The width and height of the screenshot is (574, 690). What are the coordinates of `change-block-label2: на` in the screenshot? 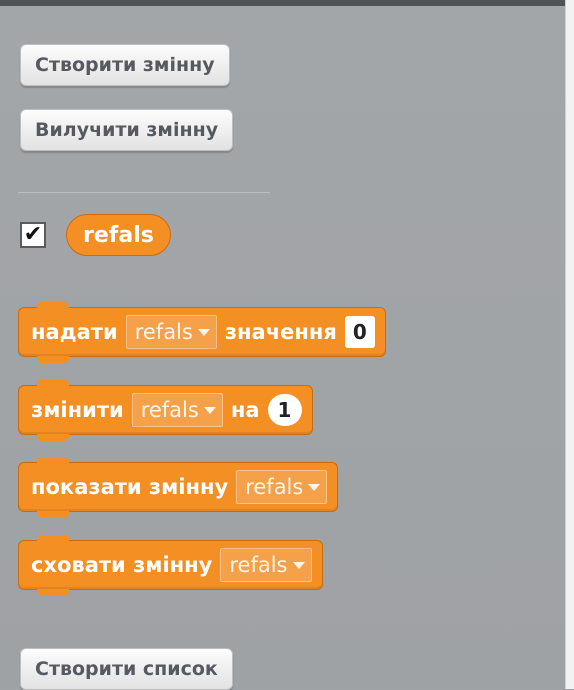 It's located at (245, 410).